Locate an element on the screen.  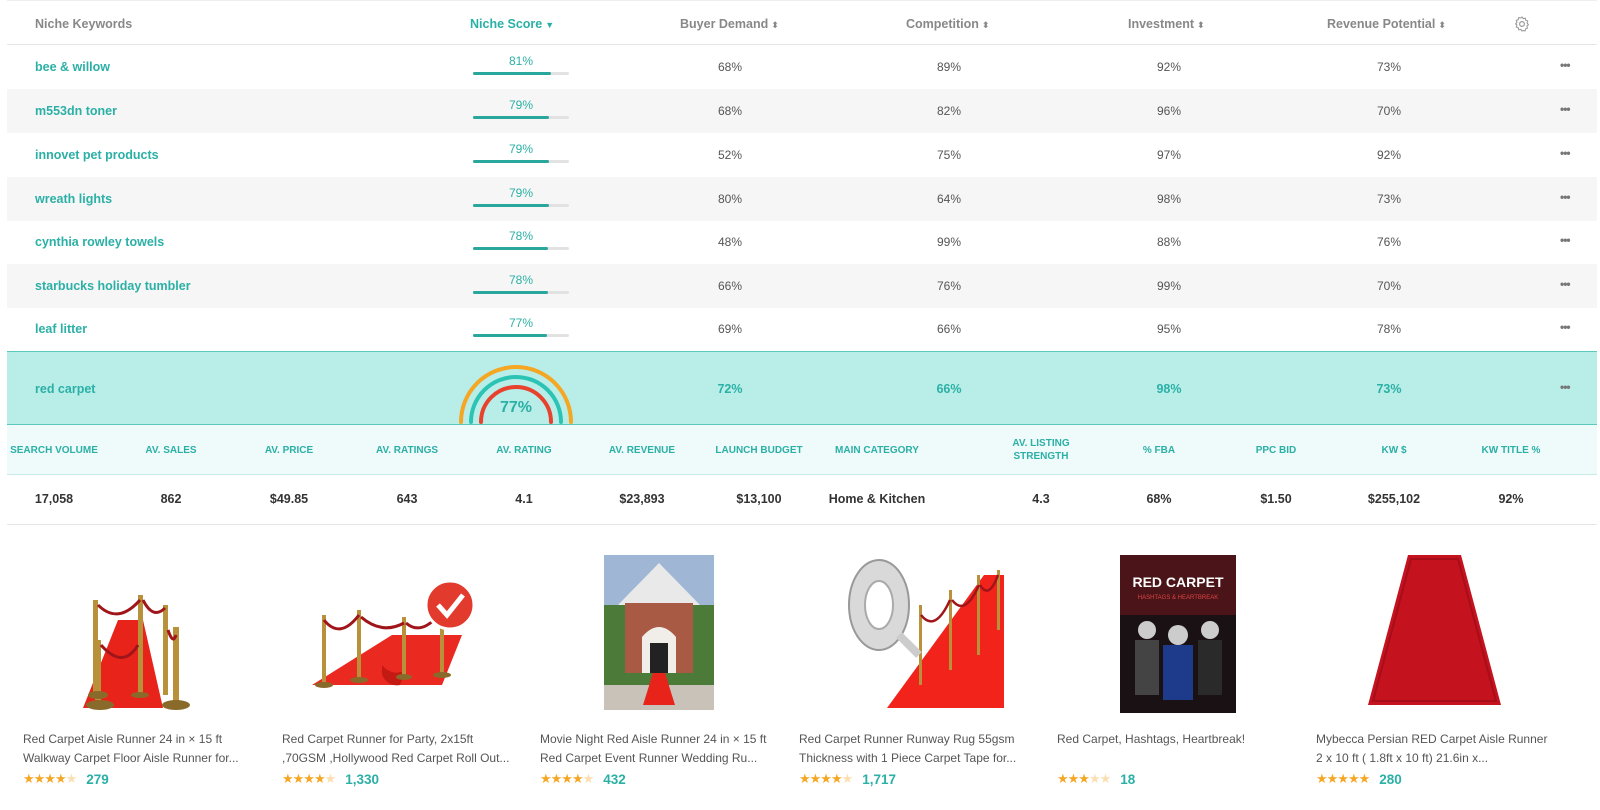
buyer-demand-value: 48% is located at coordinates (730, 242).